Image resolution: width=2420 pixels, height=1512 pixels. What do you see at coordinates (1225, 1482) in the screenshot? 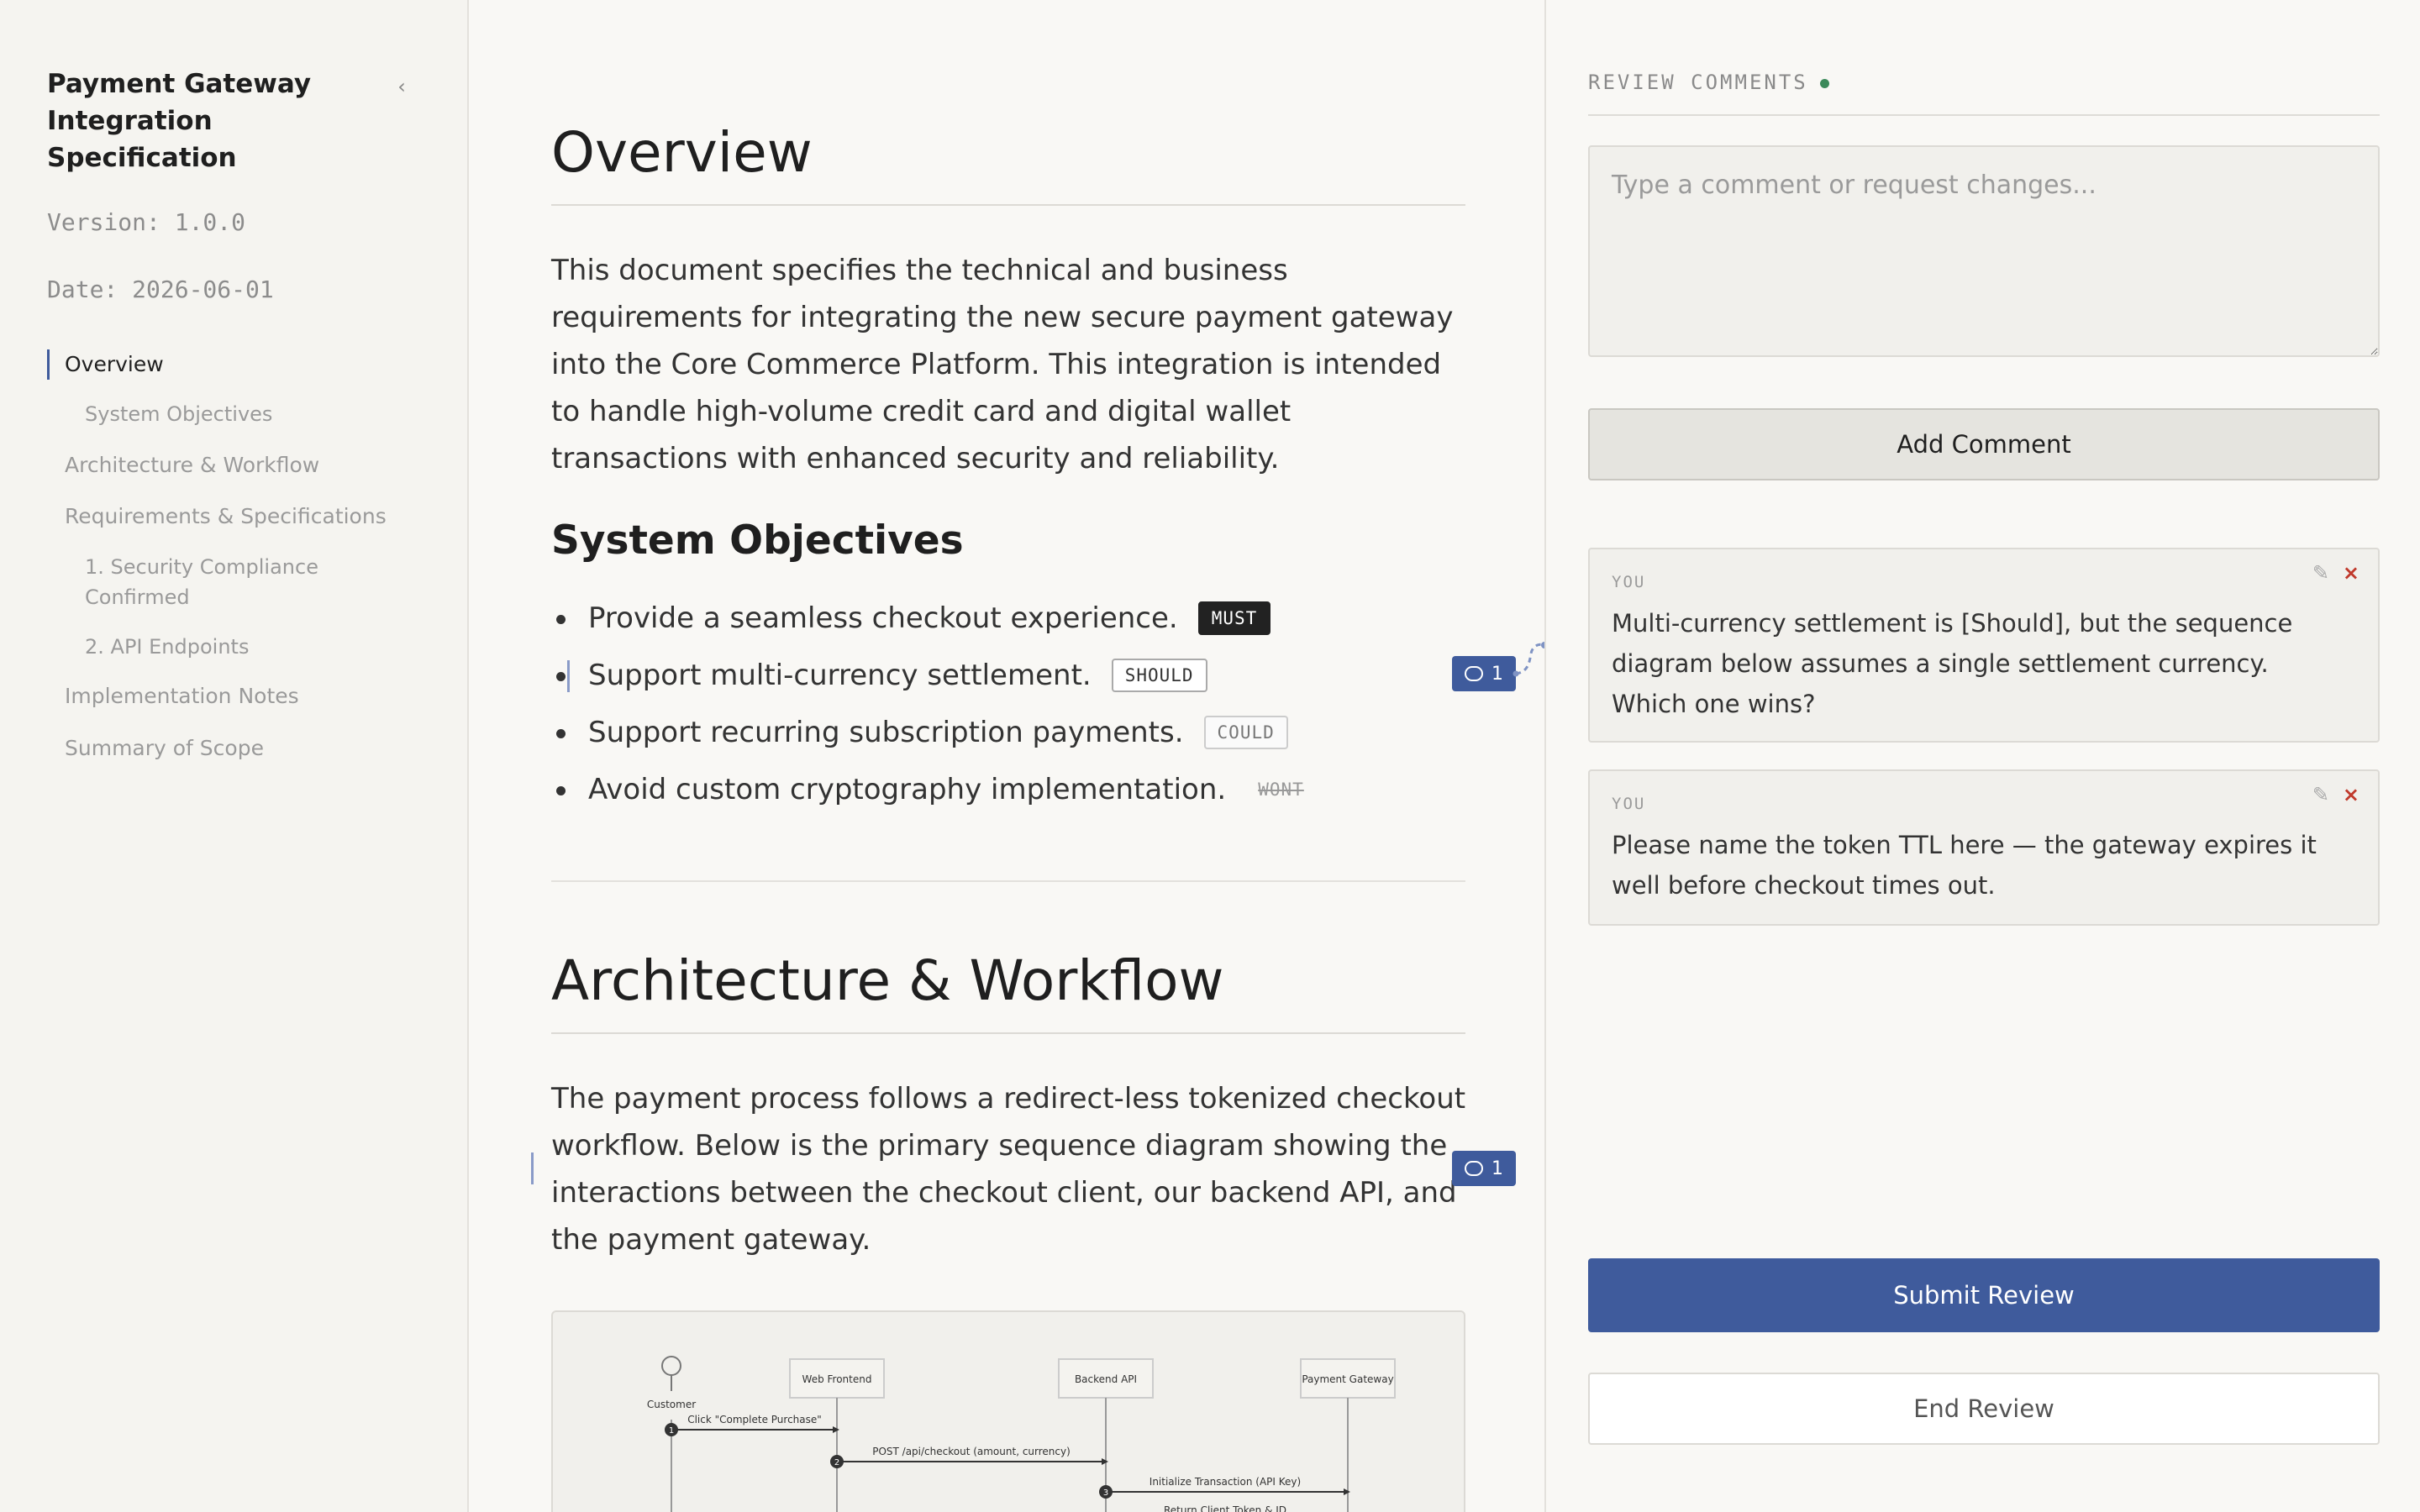
I see `message-label: Initialize Transaction (API Key)` at bounding box center [1225, 1482].